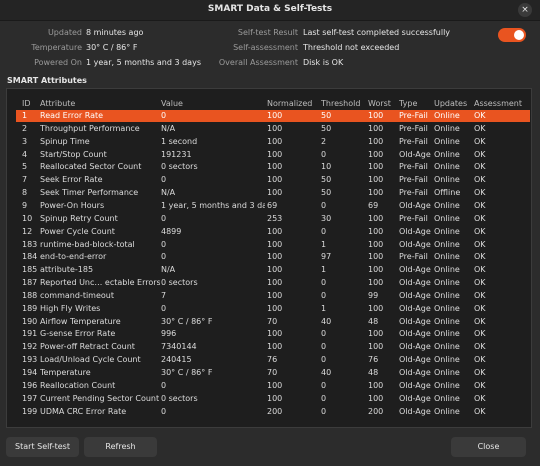 This screenshot has height=466, width=540. What do you see at coordinates (73, 257) in the screenshot?
I see `cell-attribute: end-to-end-error` at bounding box center [73, 257].